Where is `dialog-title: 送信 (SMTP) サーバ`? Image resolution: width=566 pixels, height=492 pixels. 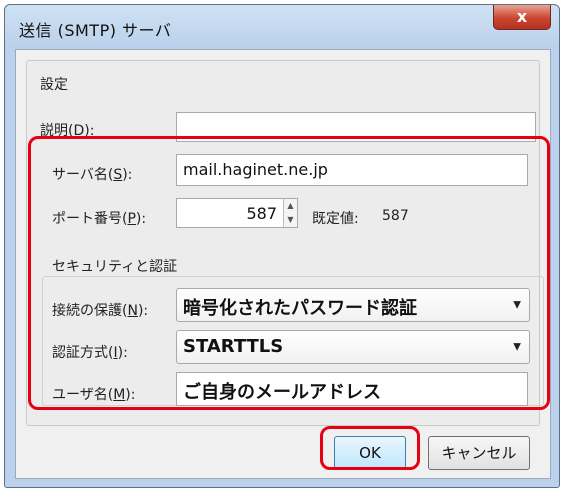
dialog-title: 送信 (SMTP) サーバ is located at coordinates (95, 30).